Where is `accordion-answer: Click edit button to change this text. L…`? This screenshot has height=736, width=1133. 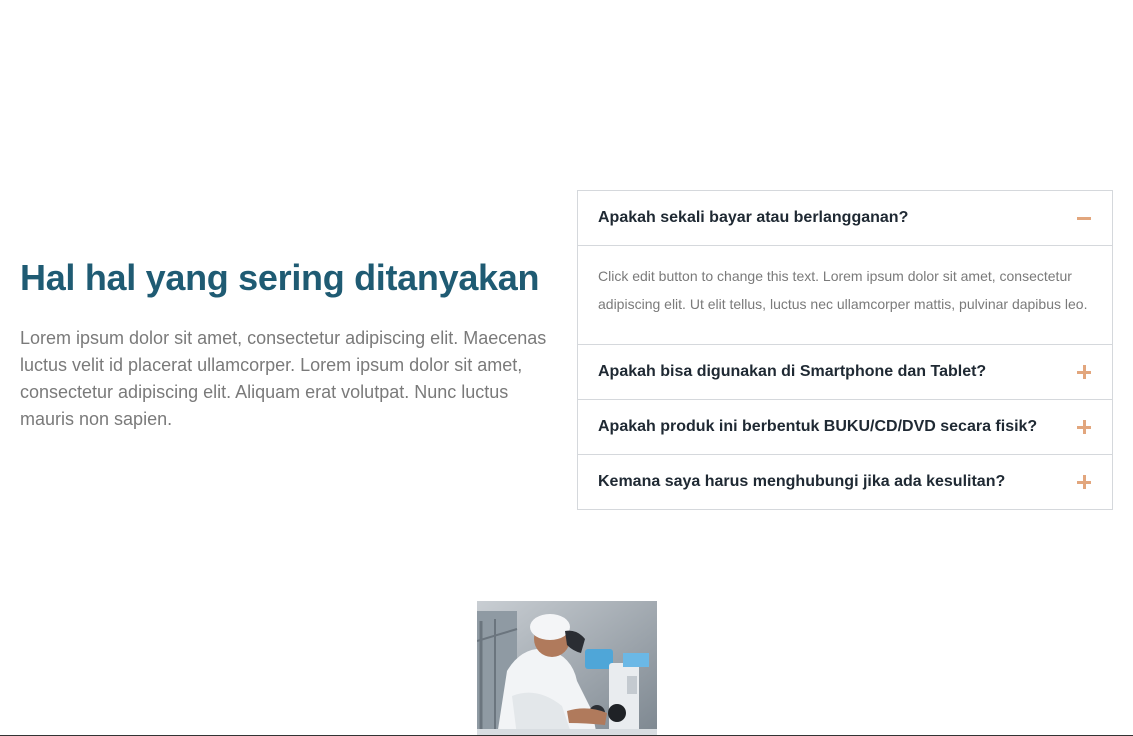 accordion-answer: Click edit button to change this text. L… is located at coordinates (845, 294).